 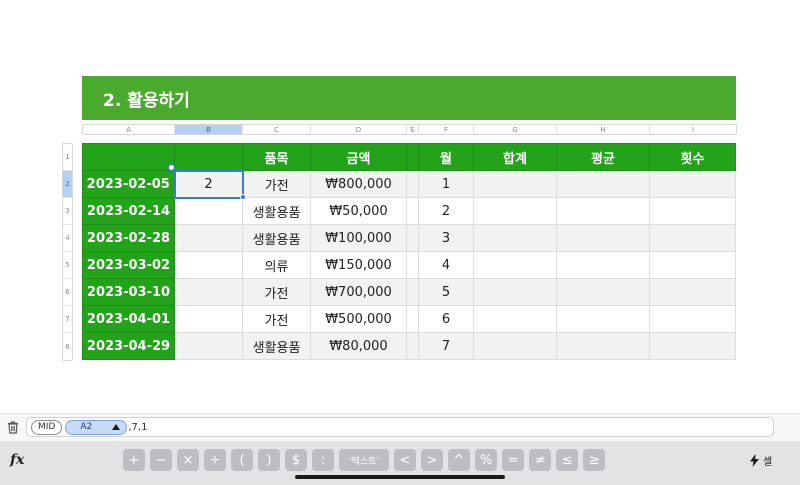 I want to click on table-cell: ₩800,000, so click(x=358, y=184).